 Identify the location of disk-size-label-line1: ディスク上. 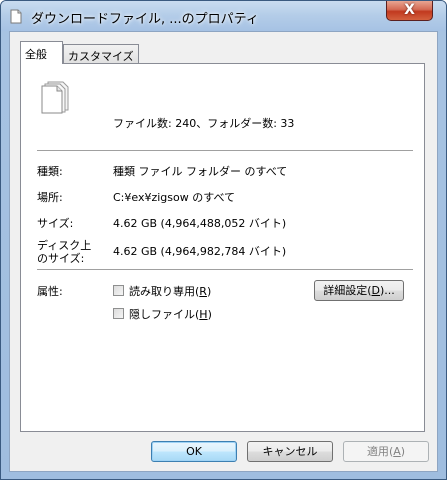
(64, 245).